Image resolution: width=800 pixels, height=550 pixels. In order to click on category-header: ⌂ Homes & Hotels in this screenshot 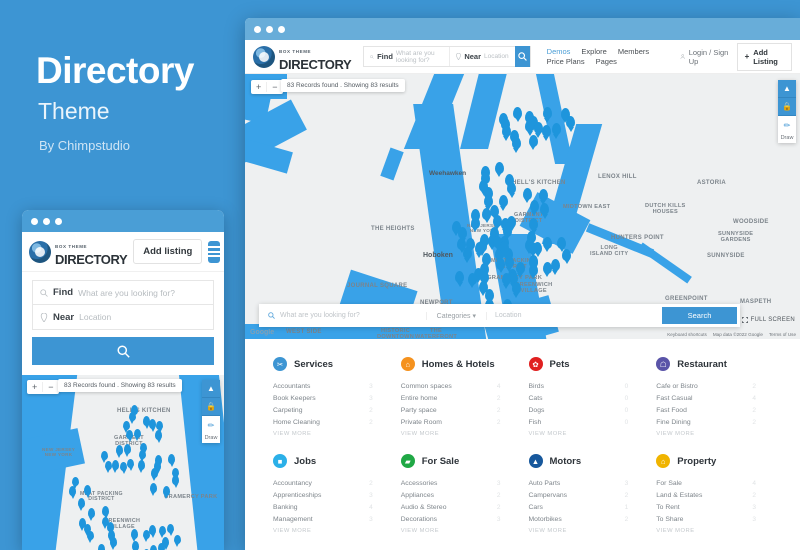, I will do `click(459, 364)`.